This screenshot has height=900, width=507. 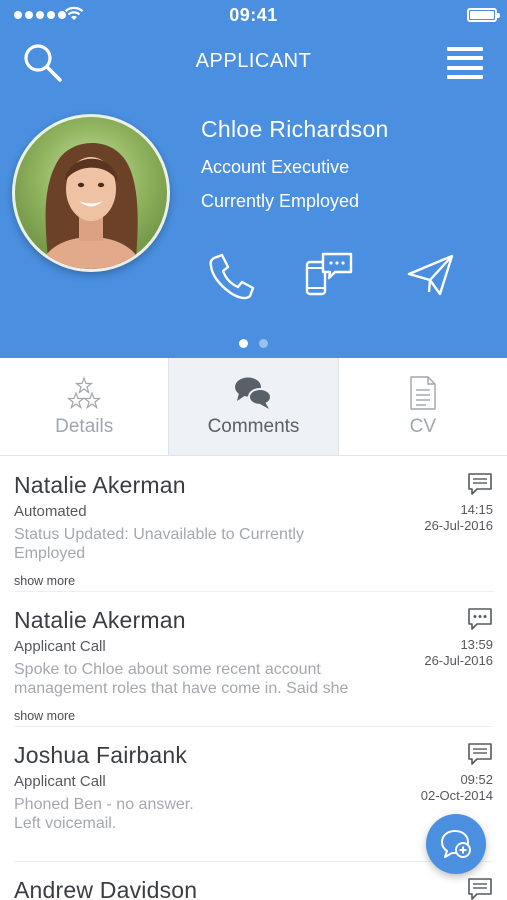 What do you see at coordinates (106, 888) in the screenshot?
I see `comment-author: Andrew Davidson` at bounding box center [106, 888].